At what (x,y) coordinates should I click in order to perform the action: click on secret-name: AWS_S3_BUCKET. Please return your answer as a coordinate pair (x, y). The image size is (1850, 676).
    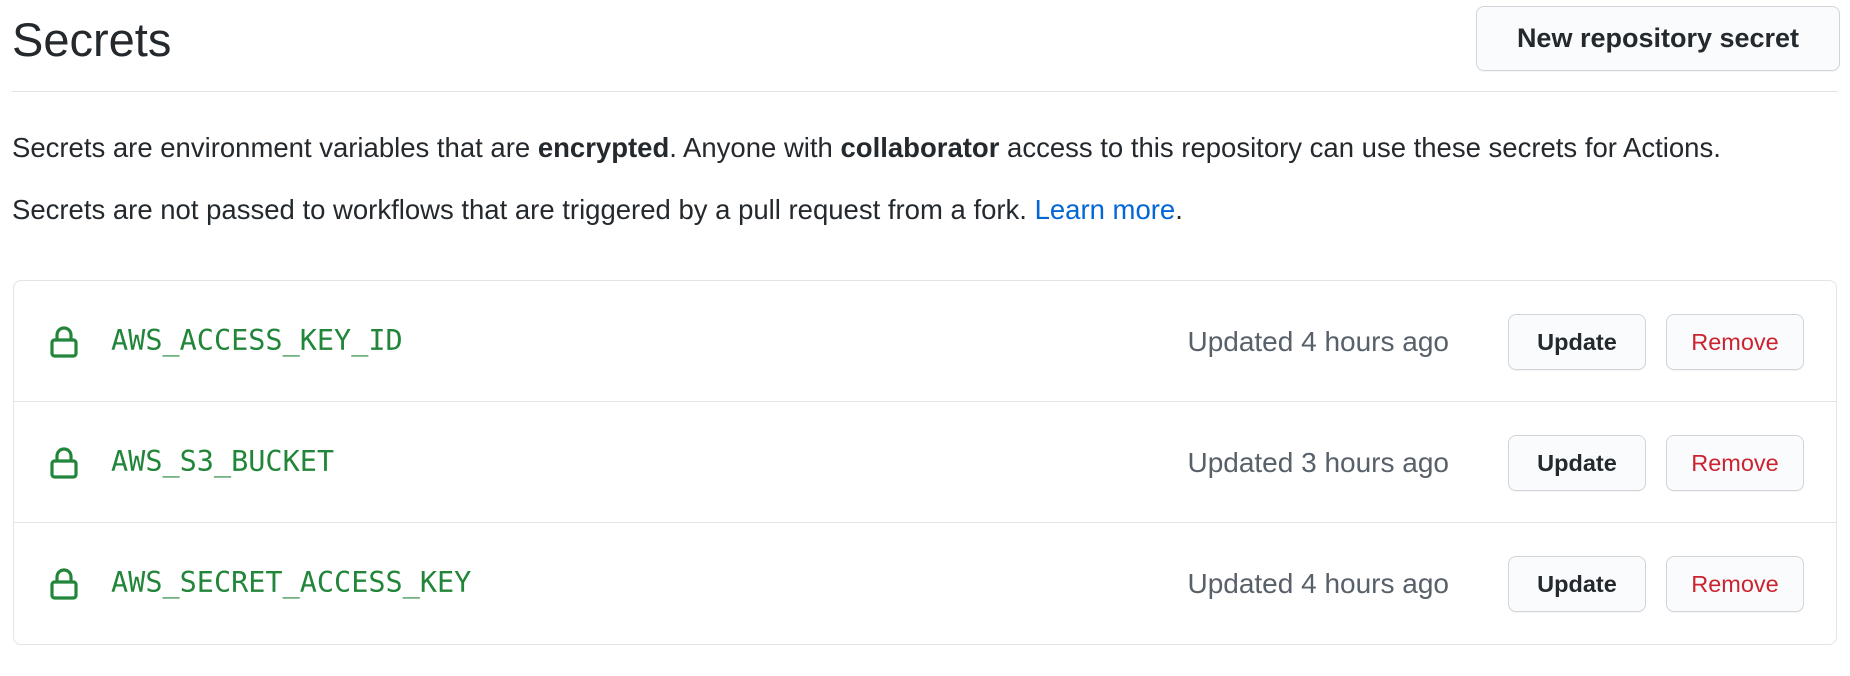
    Looking at the image, I should click on (223, 461).